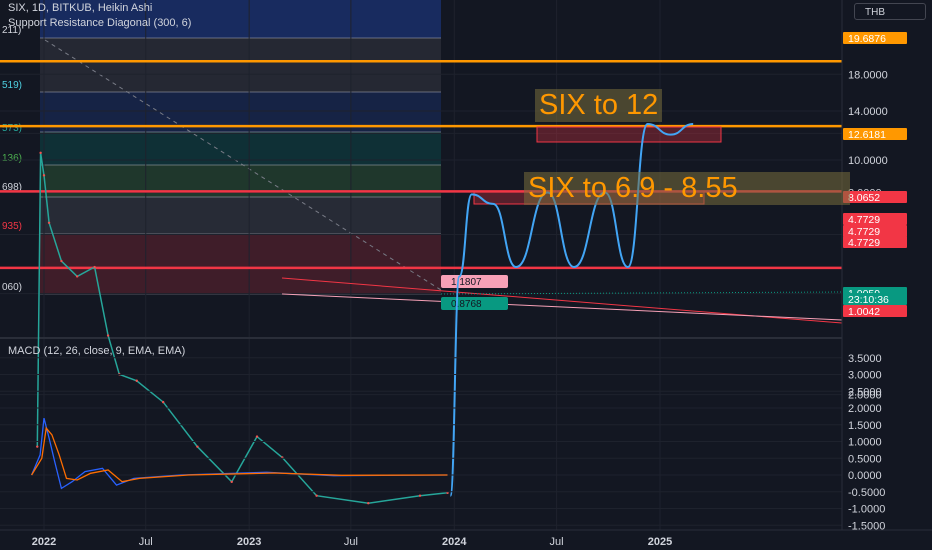 The height and width of the screenshot is (550, 932). What do you see at coordinates (454, 542) in the screenshot?
I see `time-tick-label: 2024` at bounding box center [454, 542].